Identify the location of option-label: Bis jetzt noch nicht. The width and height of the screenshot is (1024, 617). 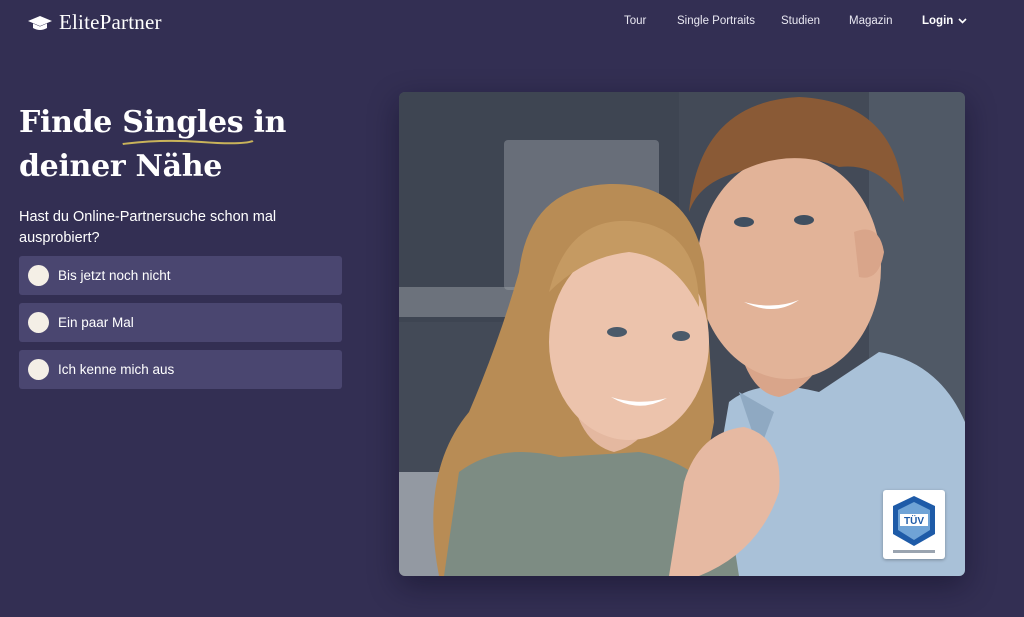
(114, 275).